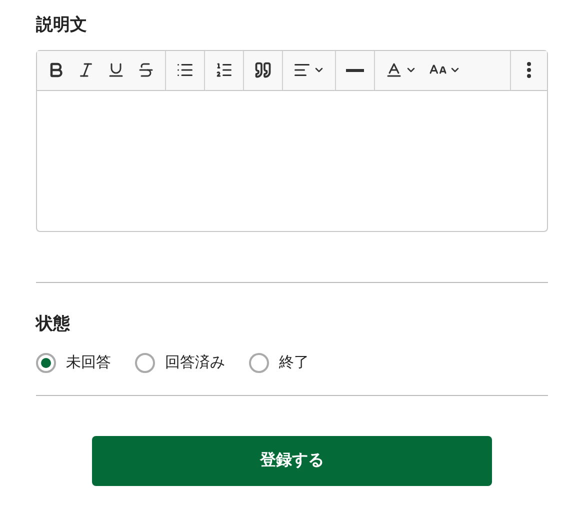 Image resolution: width=585 pixels, height=522 pixels. I want to click on section-heading: 説明文, so click(62, 25).